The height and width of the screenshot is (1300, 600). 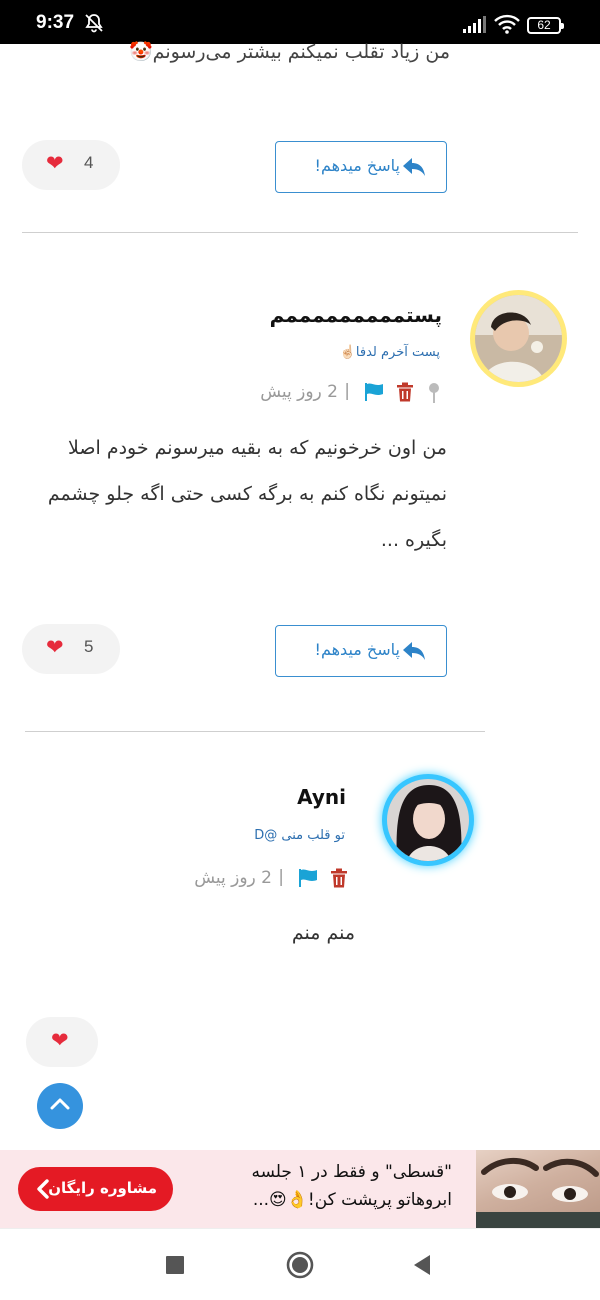 I want to click on nav-home-icon, so click(x=300, y=1265).